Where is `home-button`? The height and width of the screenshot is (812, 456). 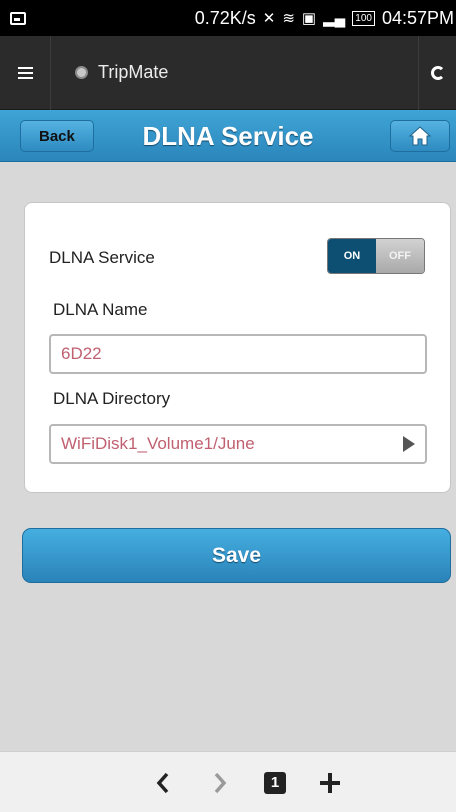
home-button is located at coordinates (420, 136).